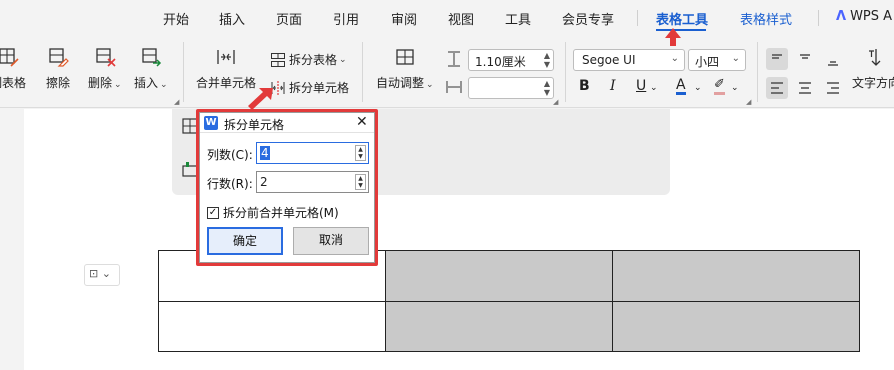 The width and height of the screenshot is (894, 370). Describe the element at coordinates (777, 59) in the screenshot. I see `align-top-left-icon` at that location.